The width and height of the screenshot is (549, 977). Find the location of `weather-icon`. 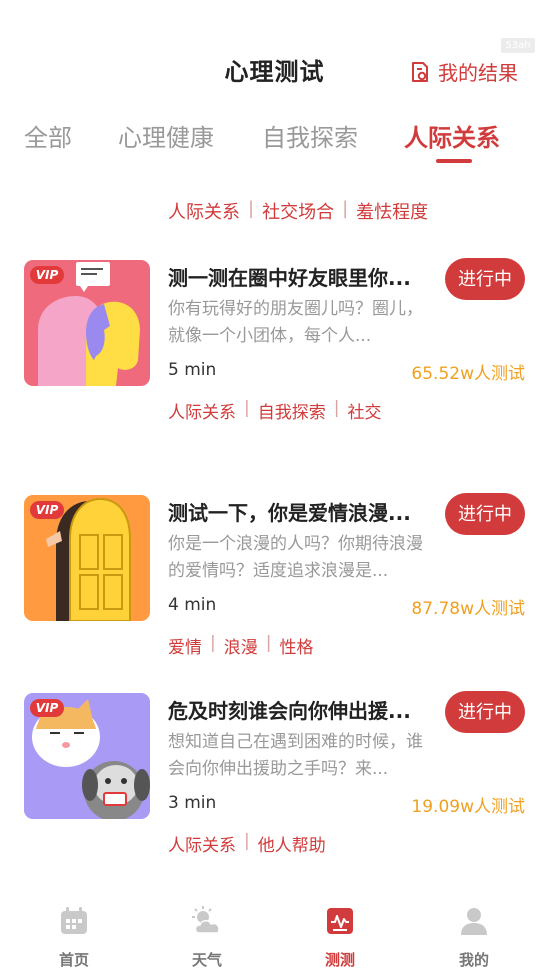

weather-icon is located at coordinates (206, 920).